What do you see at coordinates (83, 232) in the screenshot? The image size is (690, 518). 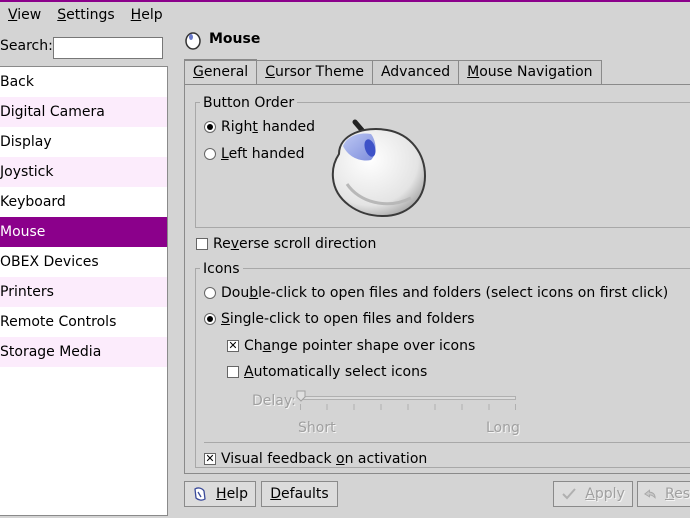 I see `sidebar-item-mouse: Mouse` at bounding box center [83, 232].